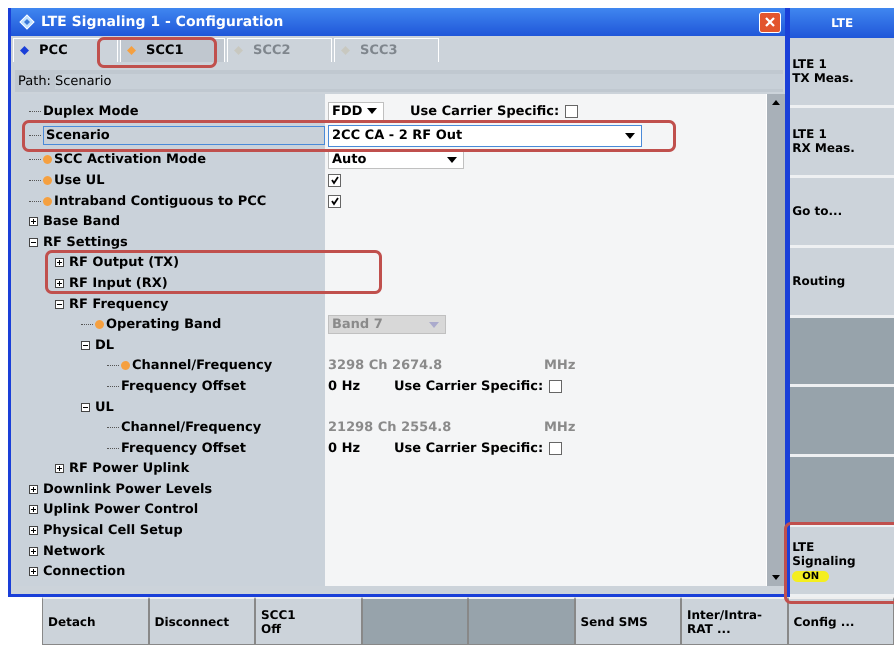  I want to click on softkey-button: Detach, so click(95, 621).